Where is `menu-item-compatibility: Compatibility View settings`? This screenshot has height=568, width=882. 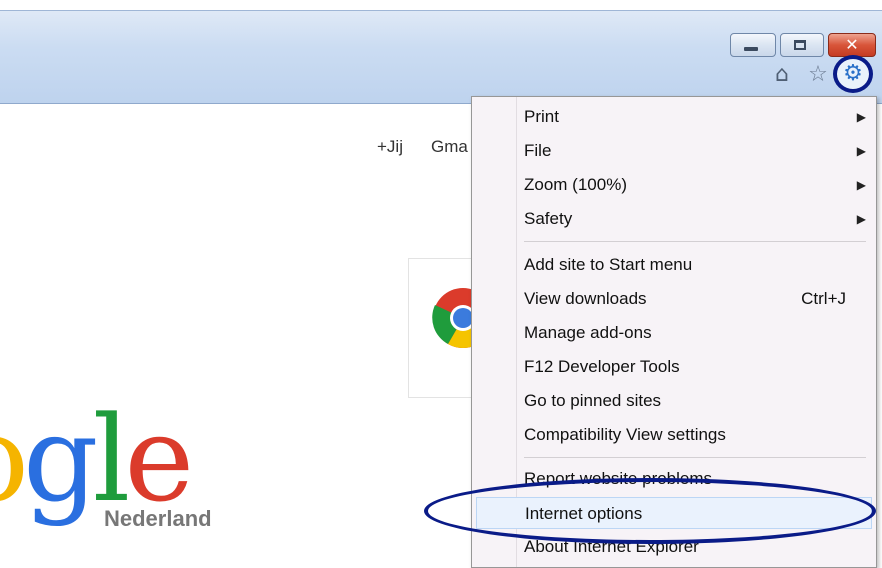 menu-item-compatibility: Compatibility View settings is located at coordinates (694, 435).